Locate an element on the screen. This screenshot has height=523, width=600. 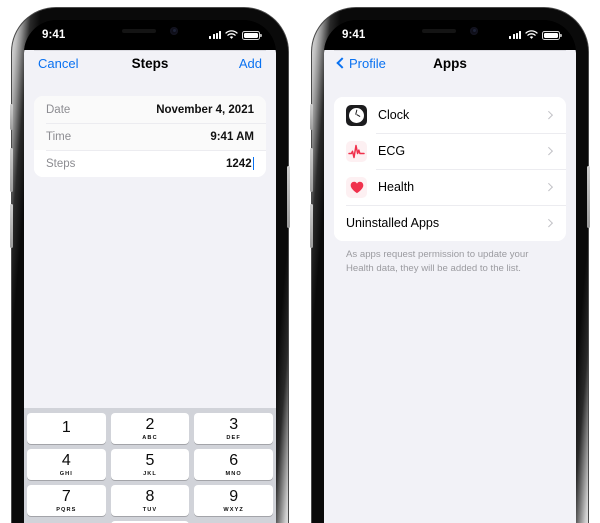
key-letters: DEF is located at coordinates (233, 437).